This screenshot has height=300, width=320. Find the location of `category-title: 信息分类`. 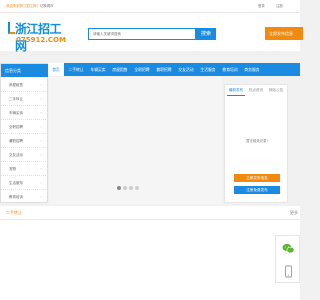

category-title: 信息分类 is located at coordinates (24, 70).